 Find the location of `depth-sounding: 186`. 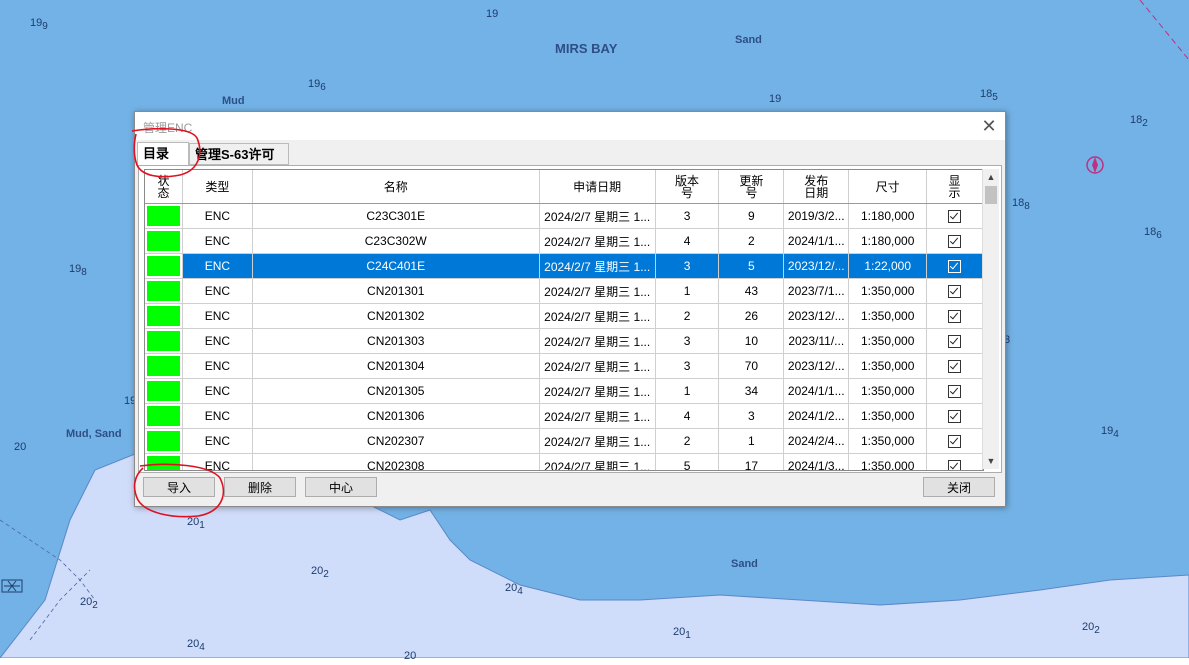

depth-sounding: 186 is located at coordinates (1153, 233).